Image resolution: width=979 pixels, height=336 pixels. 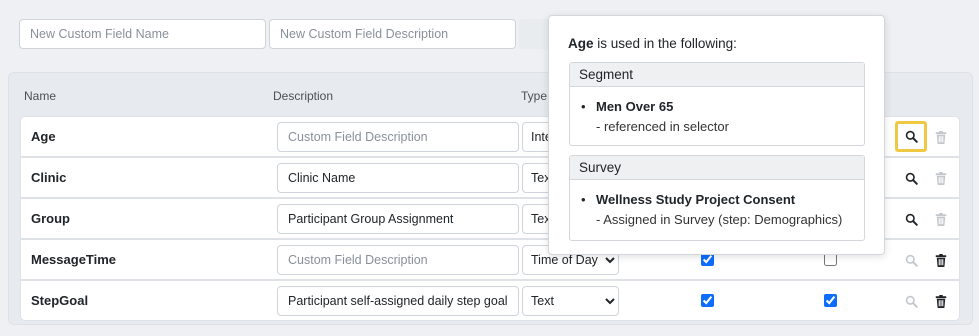 I want to click on field-name: StepGoal, so click(x=60, y=300).